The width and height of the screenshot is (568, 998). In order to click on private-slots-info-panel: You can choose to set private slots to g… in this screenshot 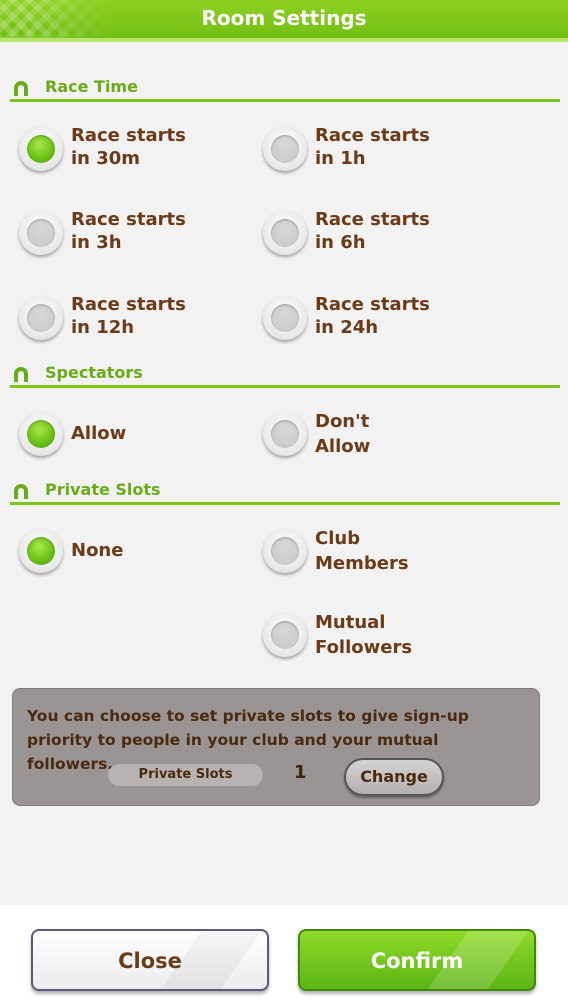, I will do `click(276, 747)`.